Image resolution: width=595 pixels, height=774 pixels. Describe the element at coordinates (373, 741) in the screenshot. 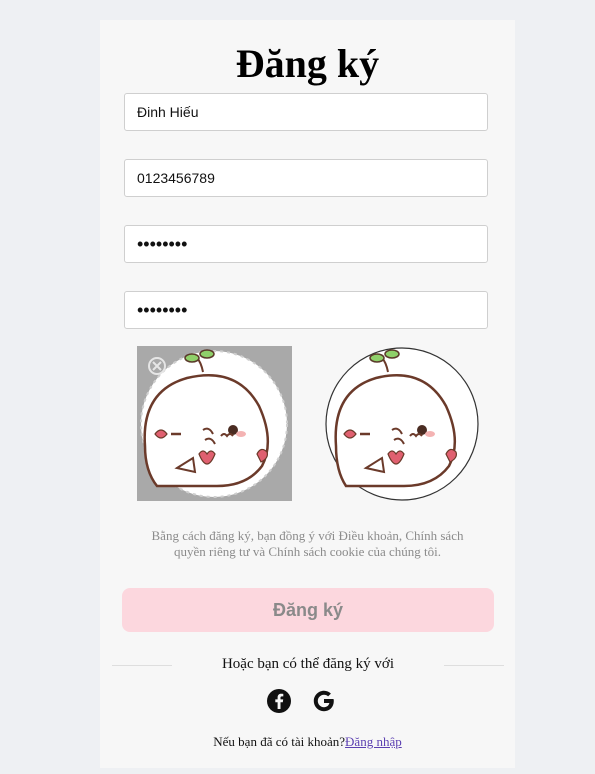

I see `login-link: Đăng nhập` at that location.